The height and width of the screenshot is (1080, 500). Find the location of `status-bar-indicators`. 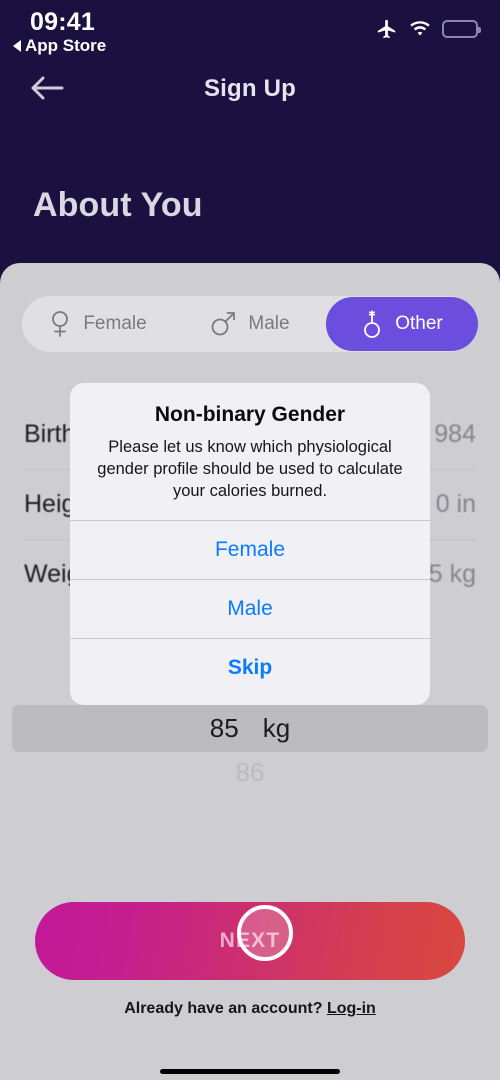

status-bar-indicators is located at coordinates (428, 29).